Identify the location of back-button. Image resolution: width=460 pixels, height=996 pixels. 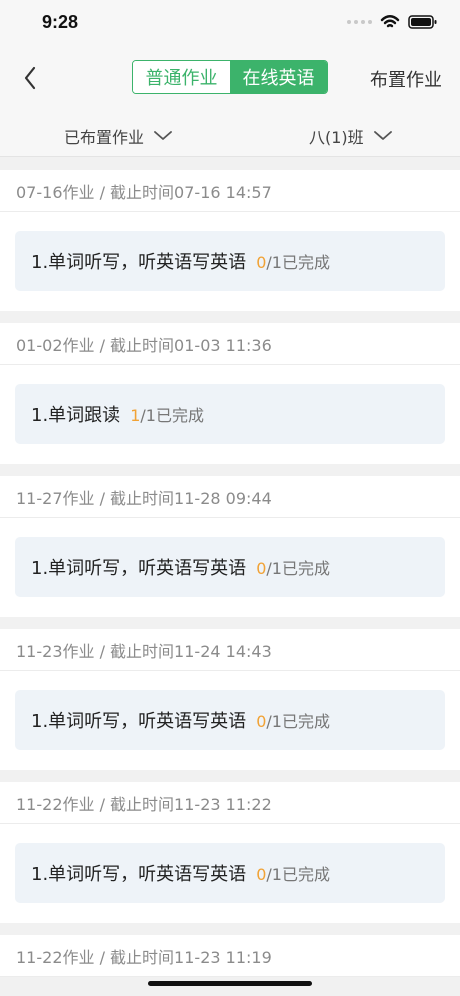
(30, 78).